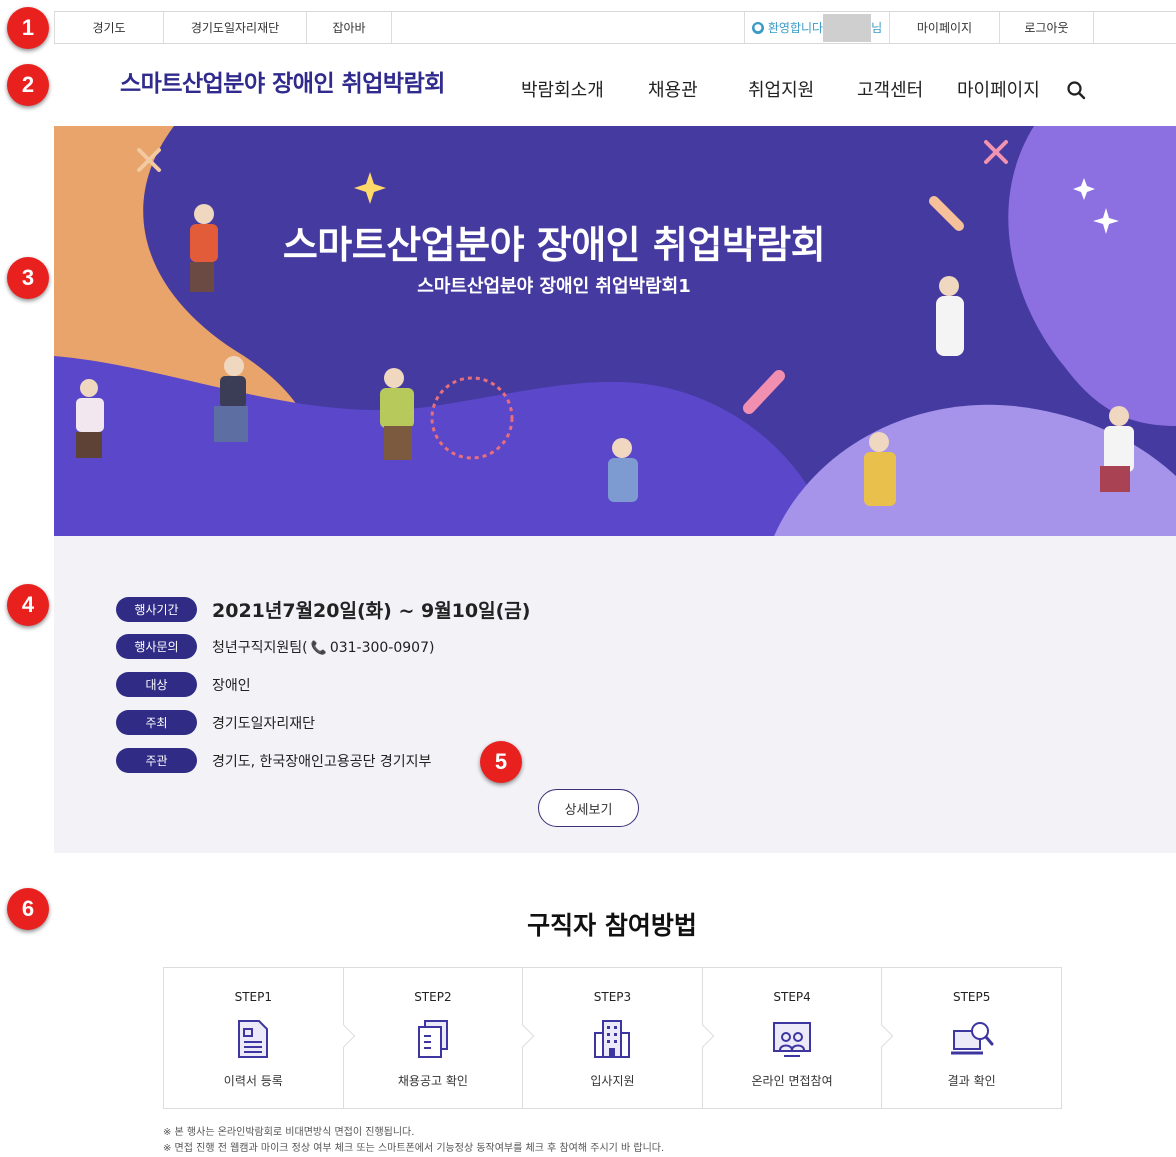  I want to click on info-value-inquiry: 청년구직지원팀(📞 031-300-0907), so click(323, 647).